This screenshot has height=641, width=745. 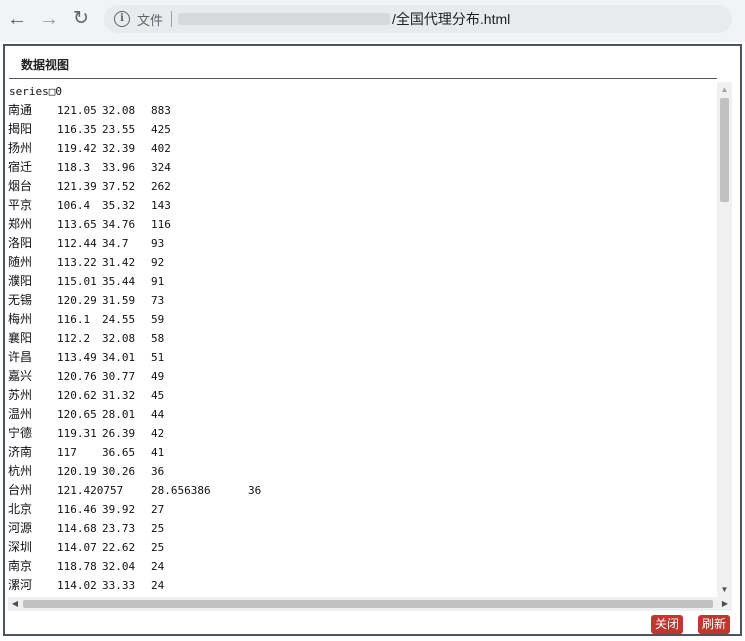 I want to click on scroll-right-arrow-icon: ▶, so click(x=725, y=604).